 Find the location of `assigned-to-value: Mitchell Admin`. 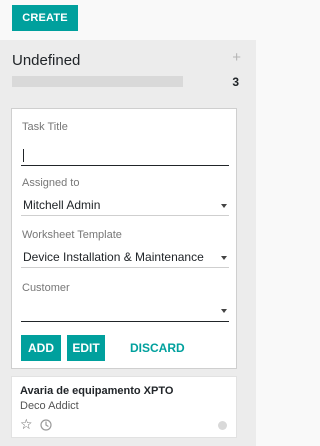

assigned-to-value: Mitchell Admin is located at coordinates (62, 205).